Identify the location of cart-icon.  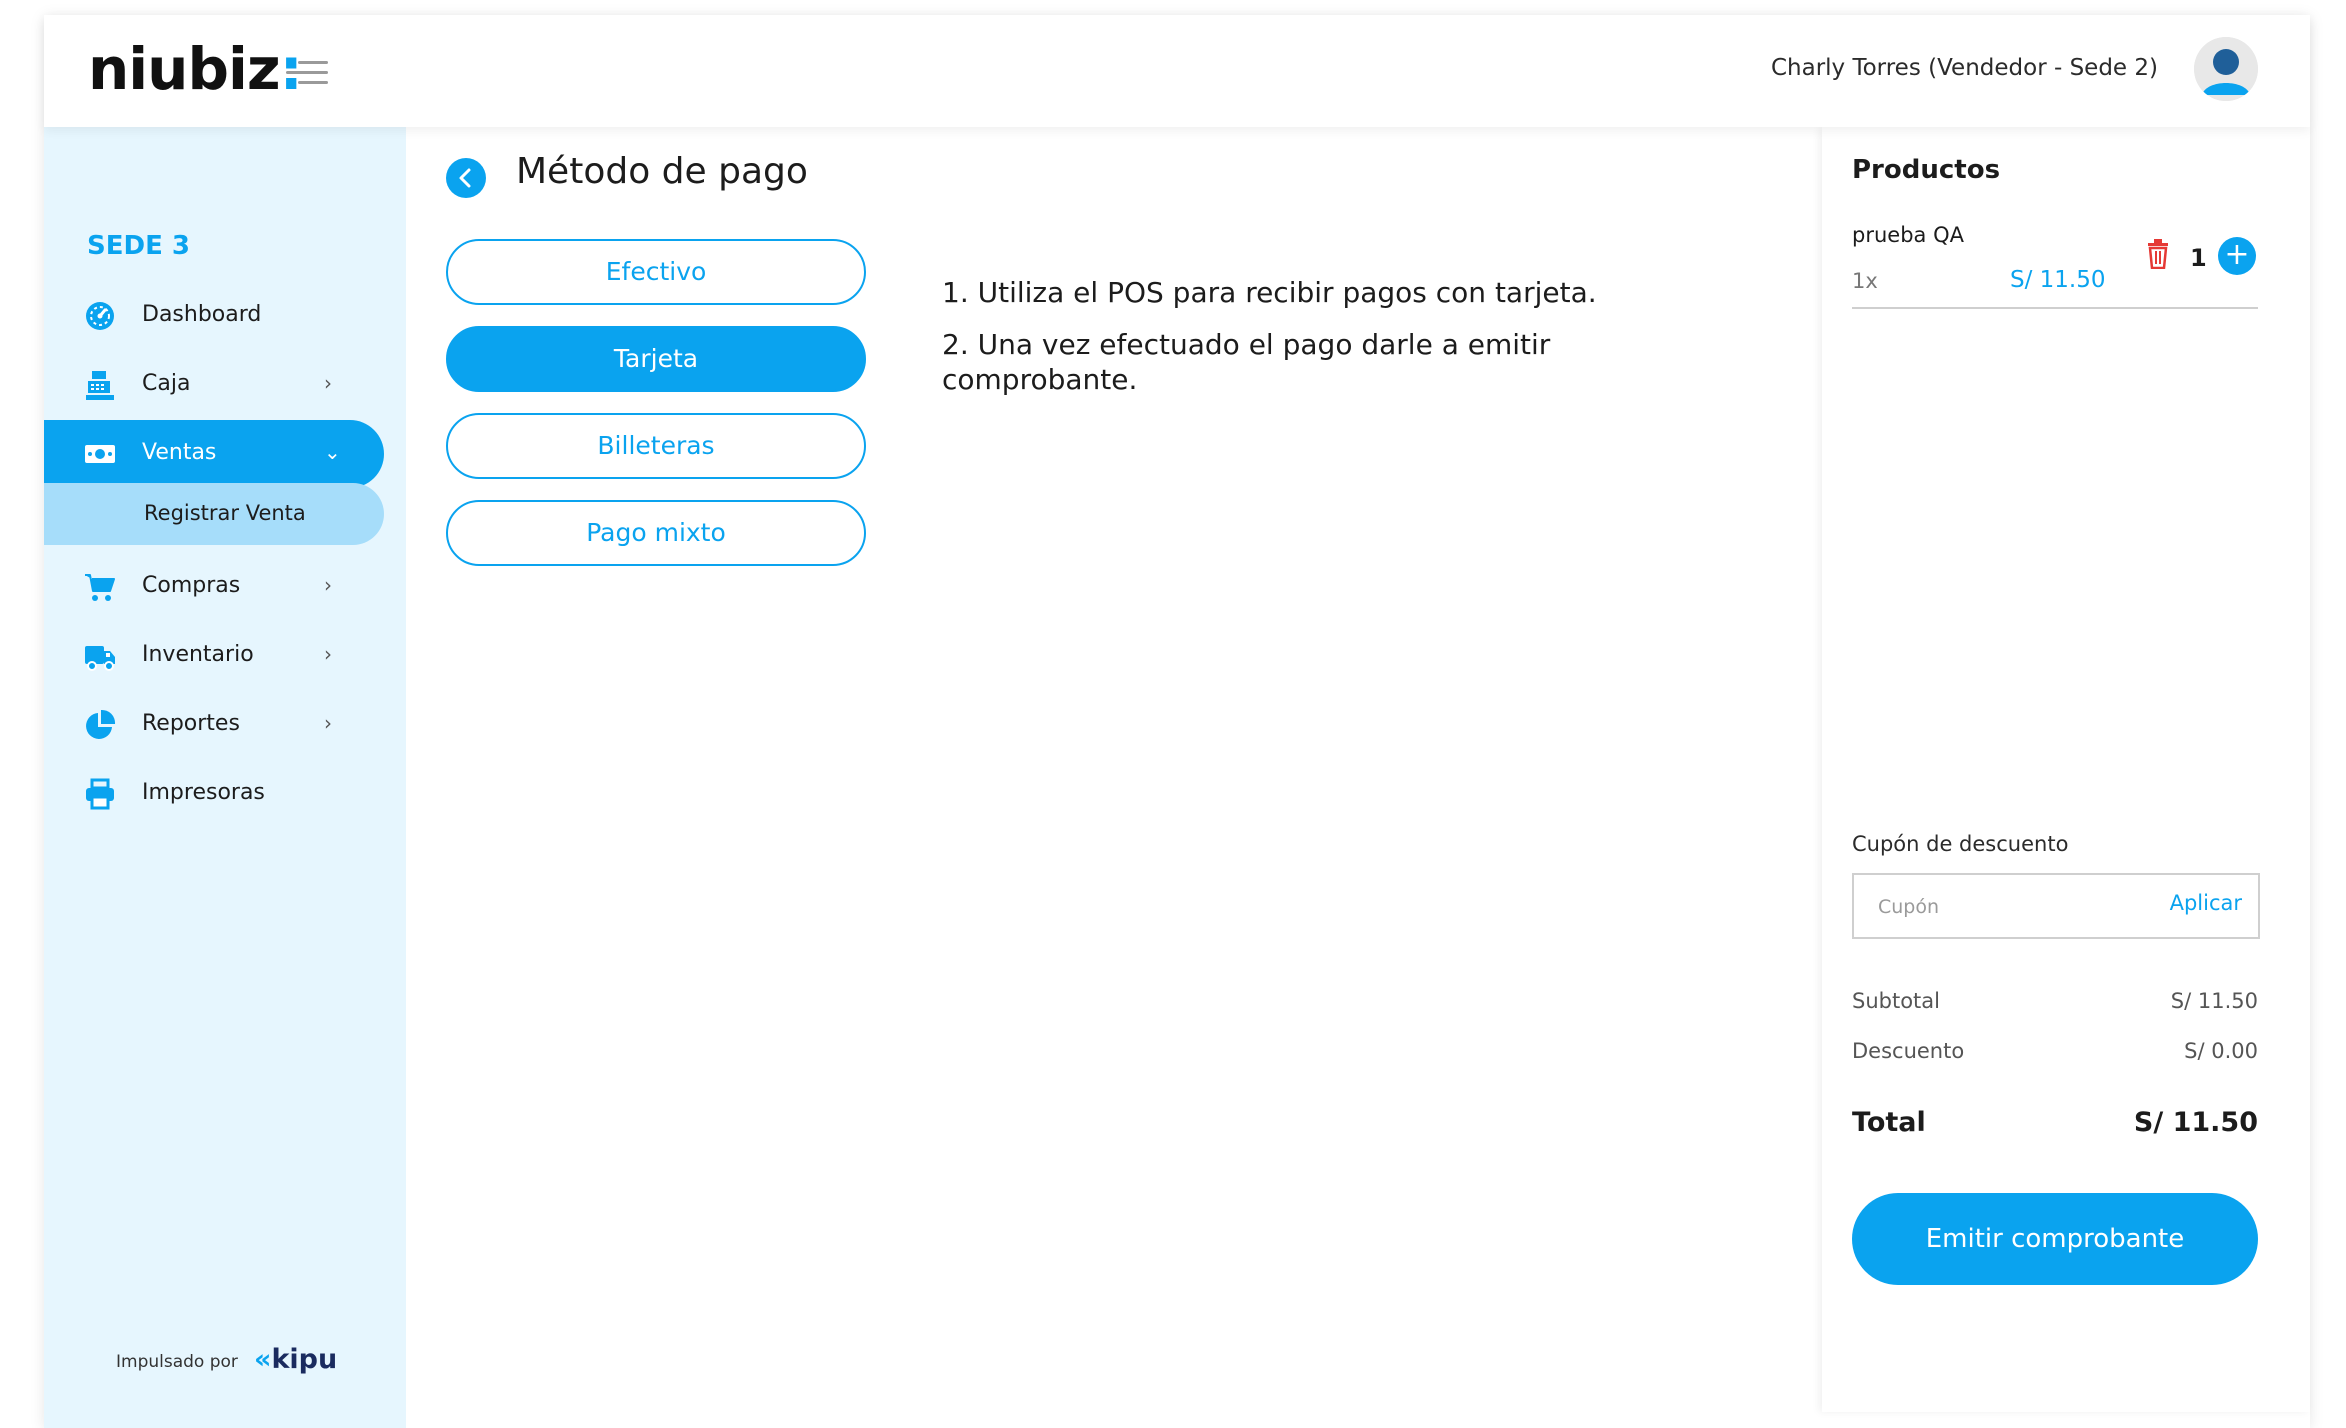
(100, 587).